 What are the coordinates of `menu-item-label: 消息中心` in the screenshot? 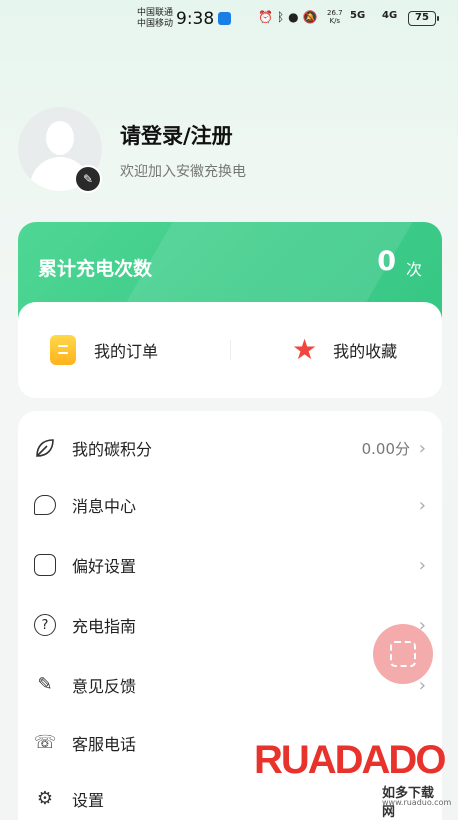 It's located at (104, 506).